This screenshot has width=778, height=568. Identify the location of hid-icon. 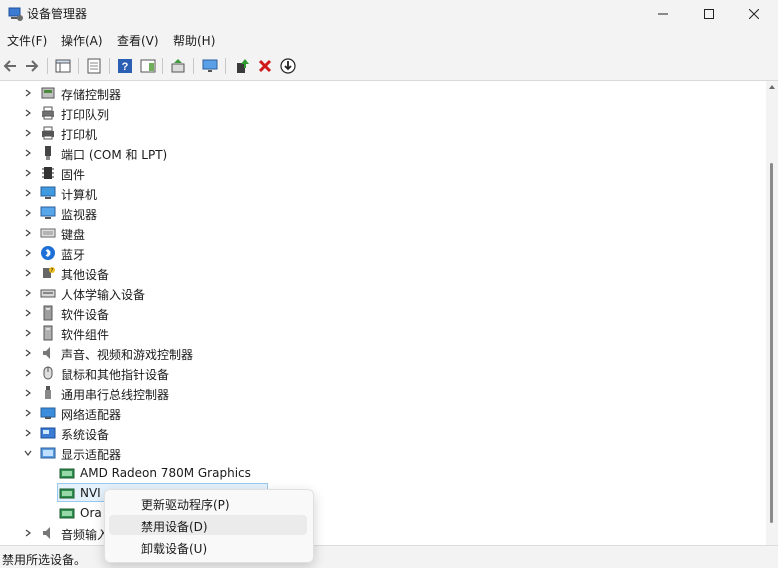
(48, 293).